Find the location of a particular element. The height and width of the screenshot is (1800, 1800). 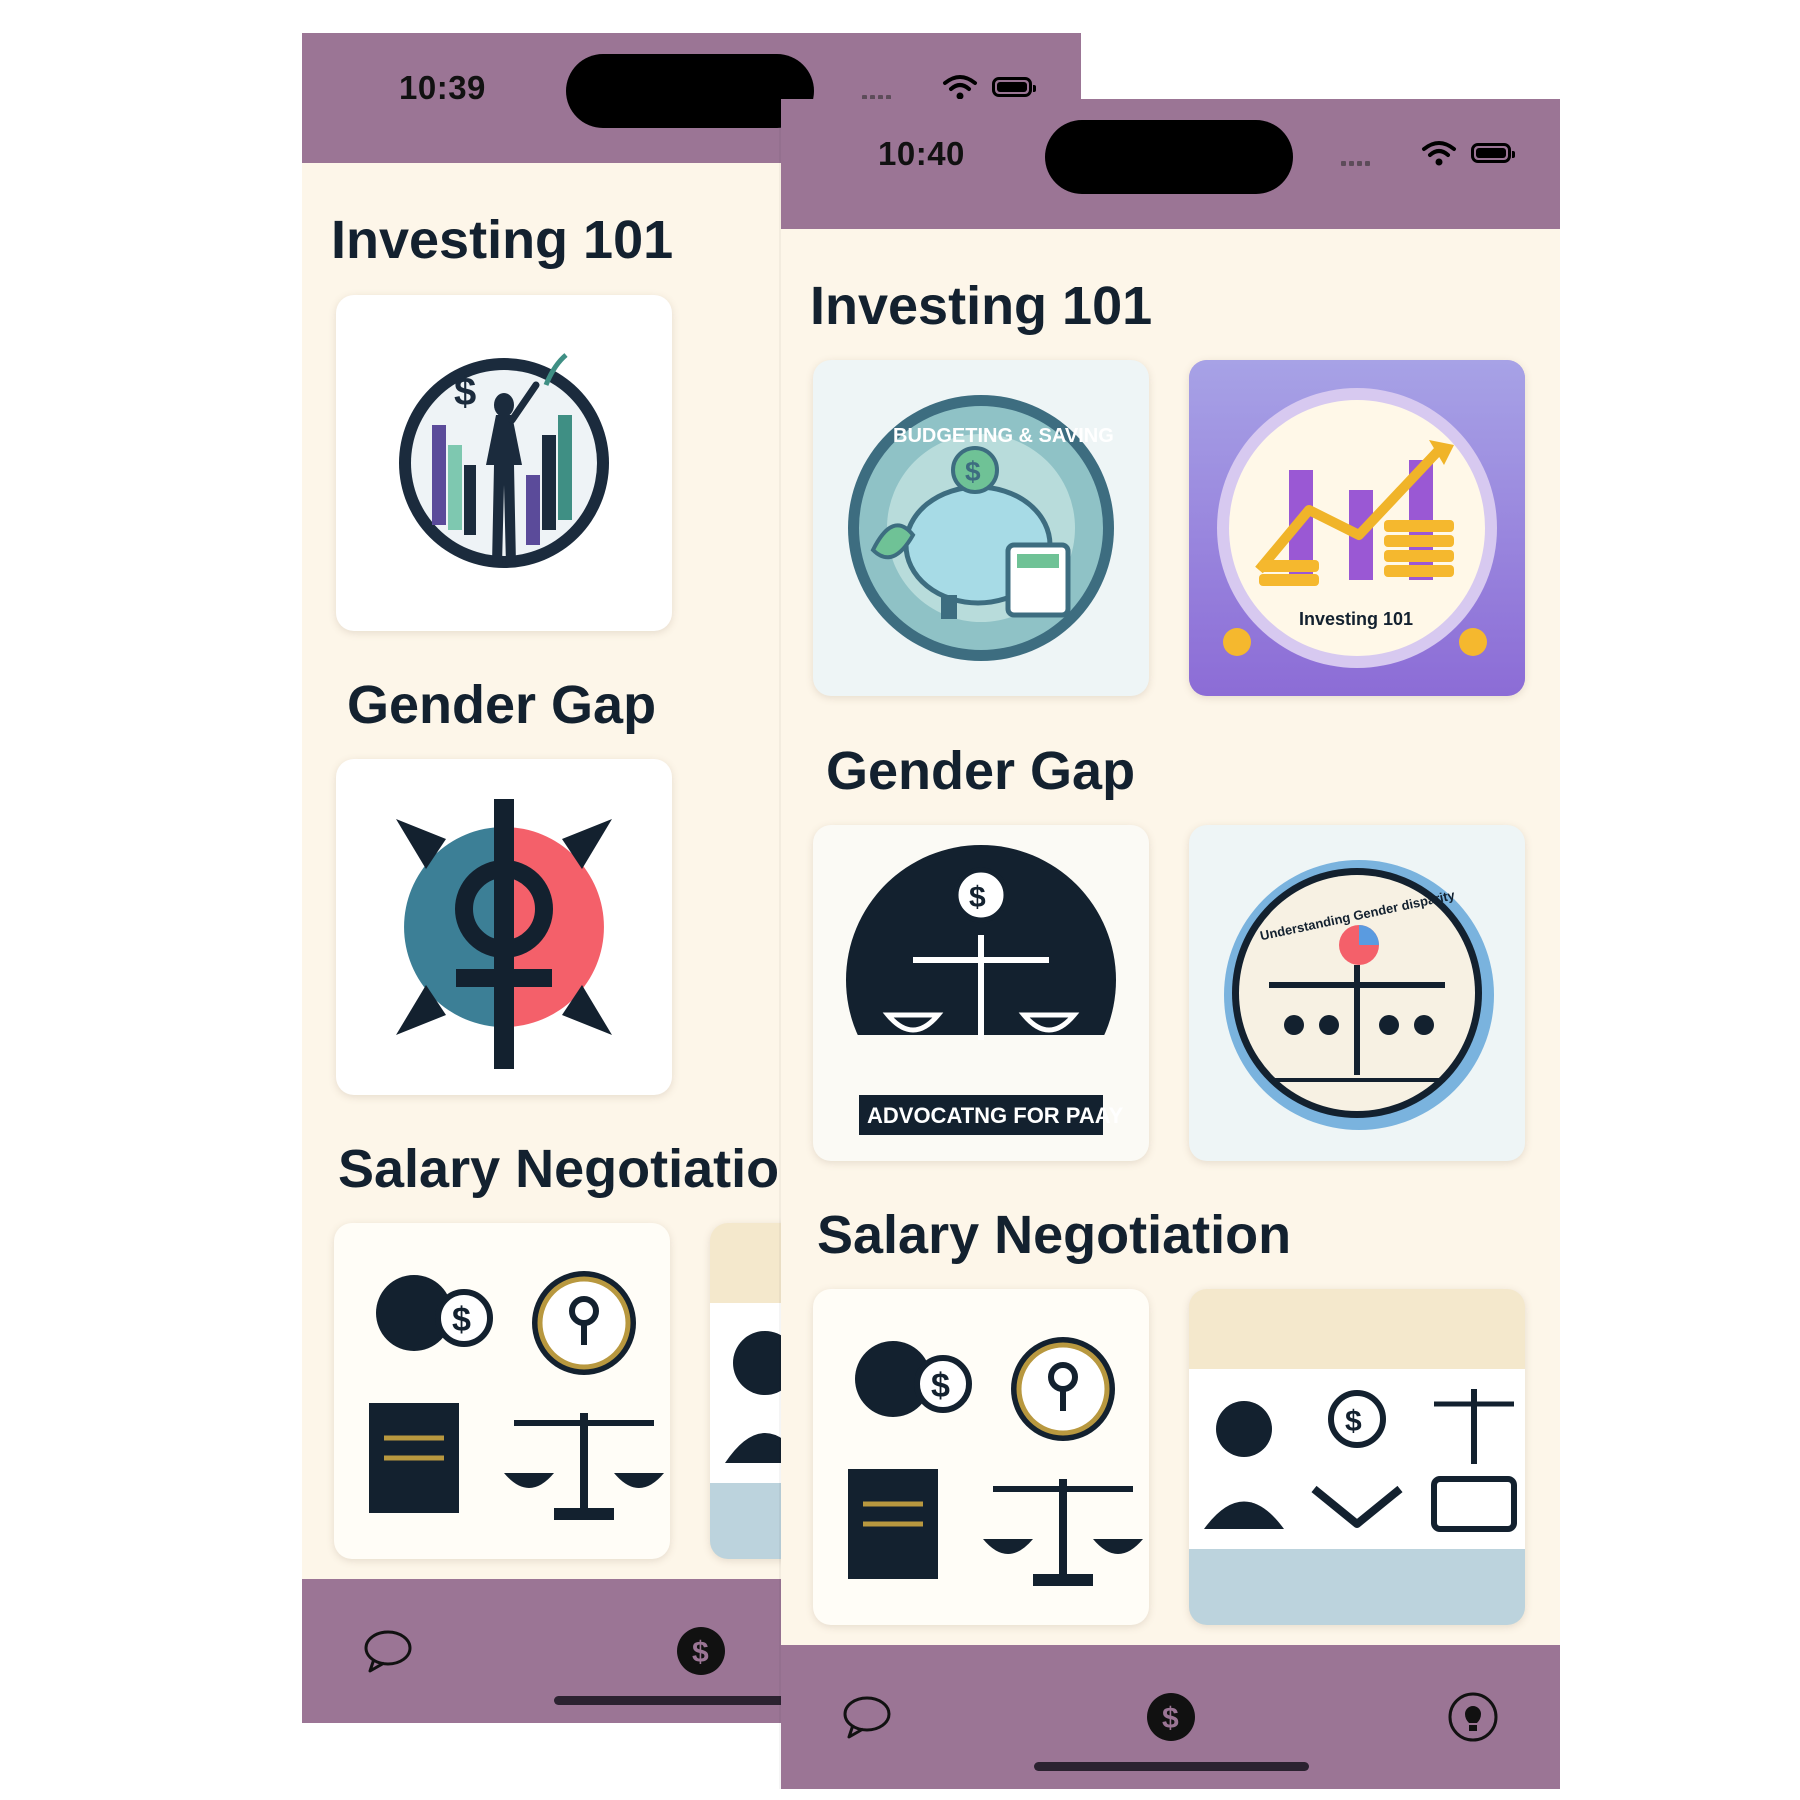

investing-chart-badge-icon: Investing 101 is located at coordinates (1357, 528).